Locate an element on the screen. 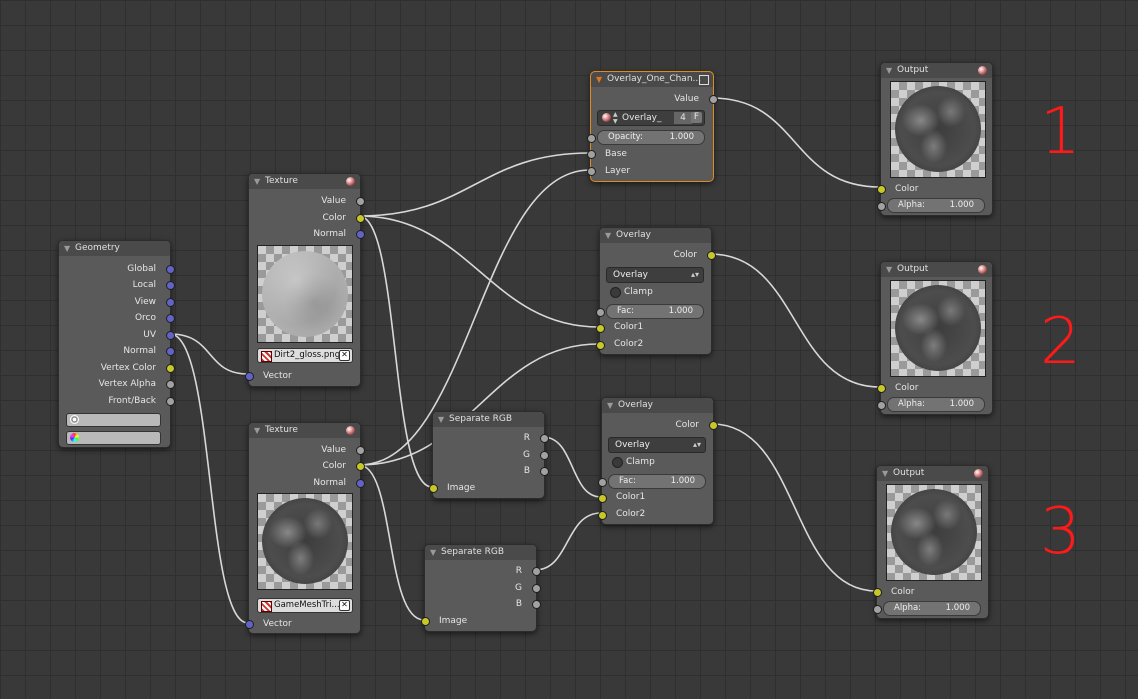 The image size is (1138, 699). output-node-2: ▼ Output Color Alpha: 1.000 is located at coordinates (935, 338).